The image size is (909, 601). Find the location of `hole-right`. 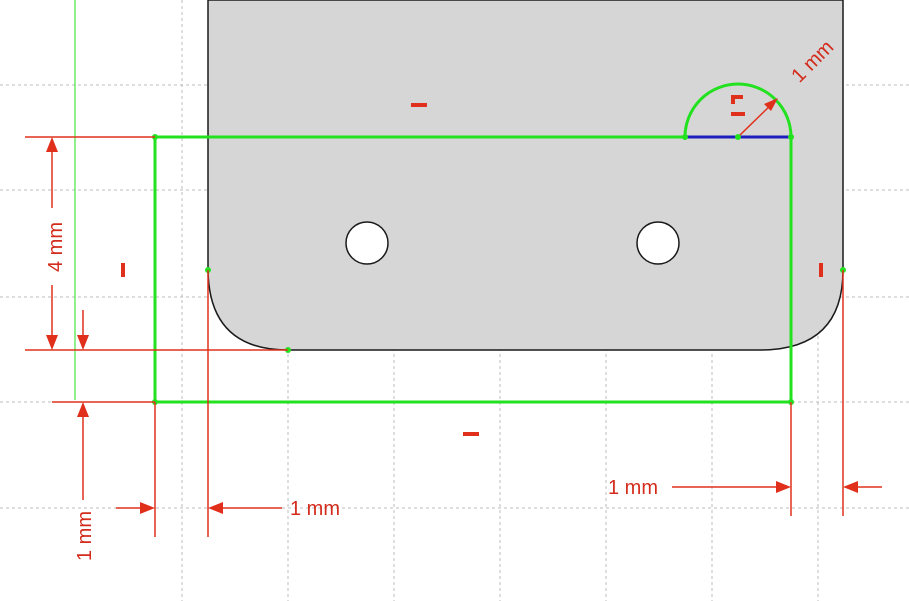

hole-right is located at coordinates (658, 243).